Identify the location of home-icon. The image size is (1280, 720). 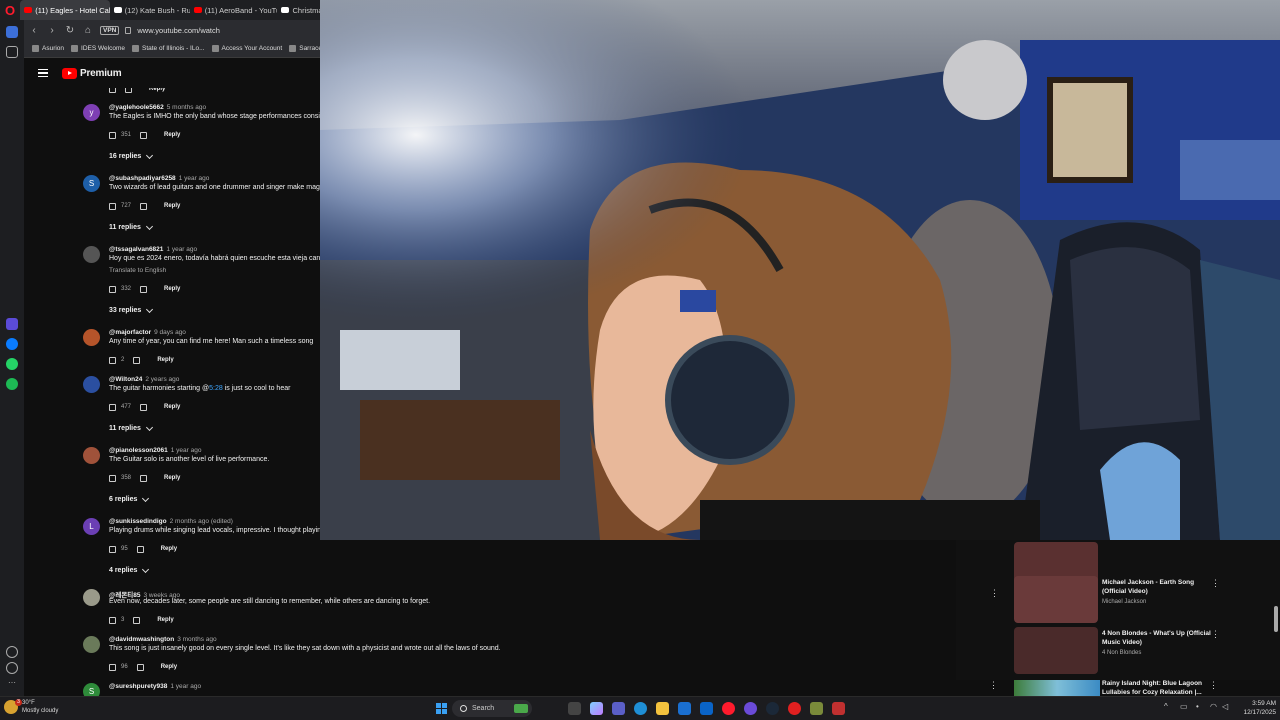
(12, 32).